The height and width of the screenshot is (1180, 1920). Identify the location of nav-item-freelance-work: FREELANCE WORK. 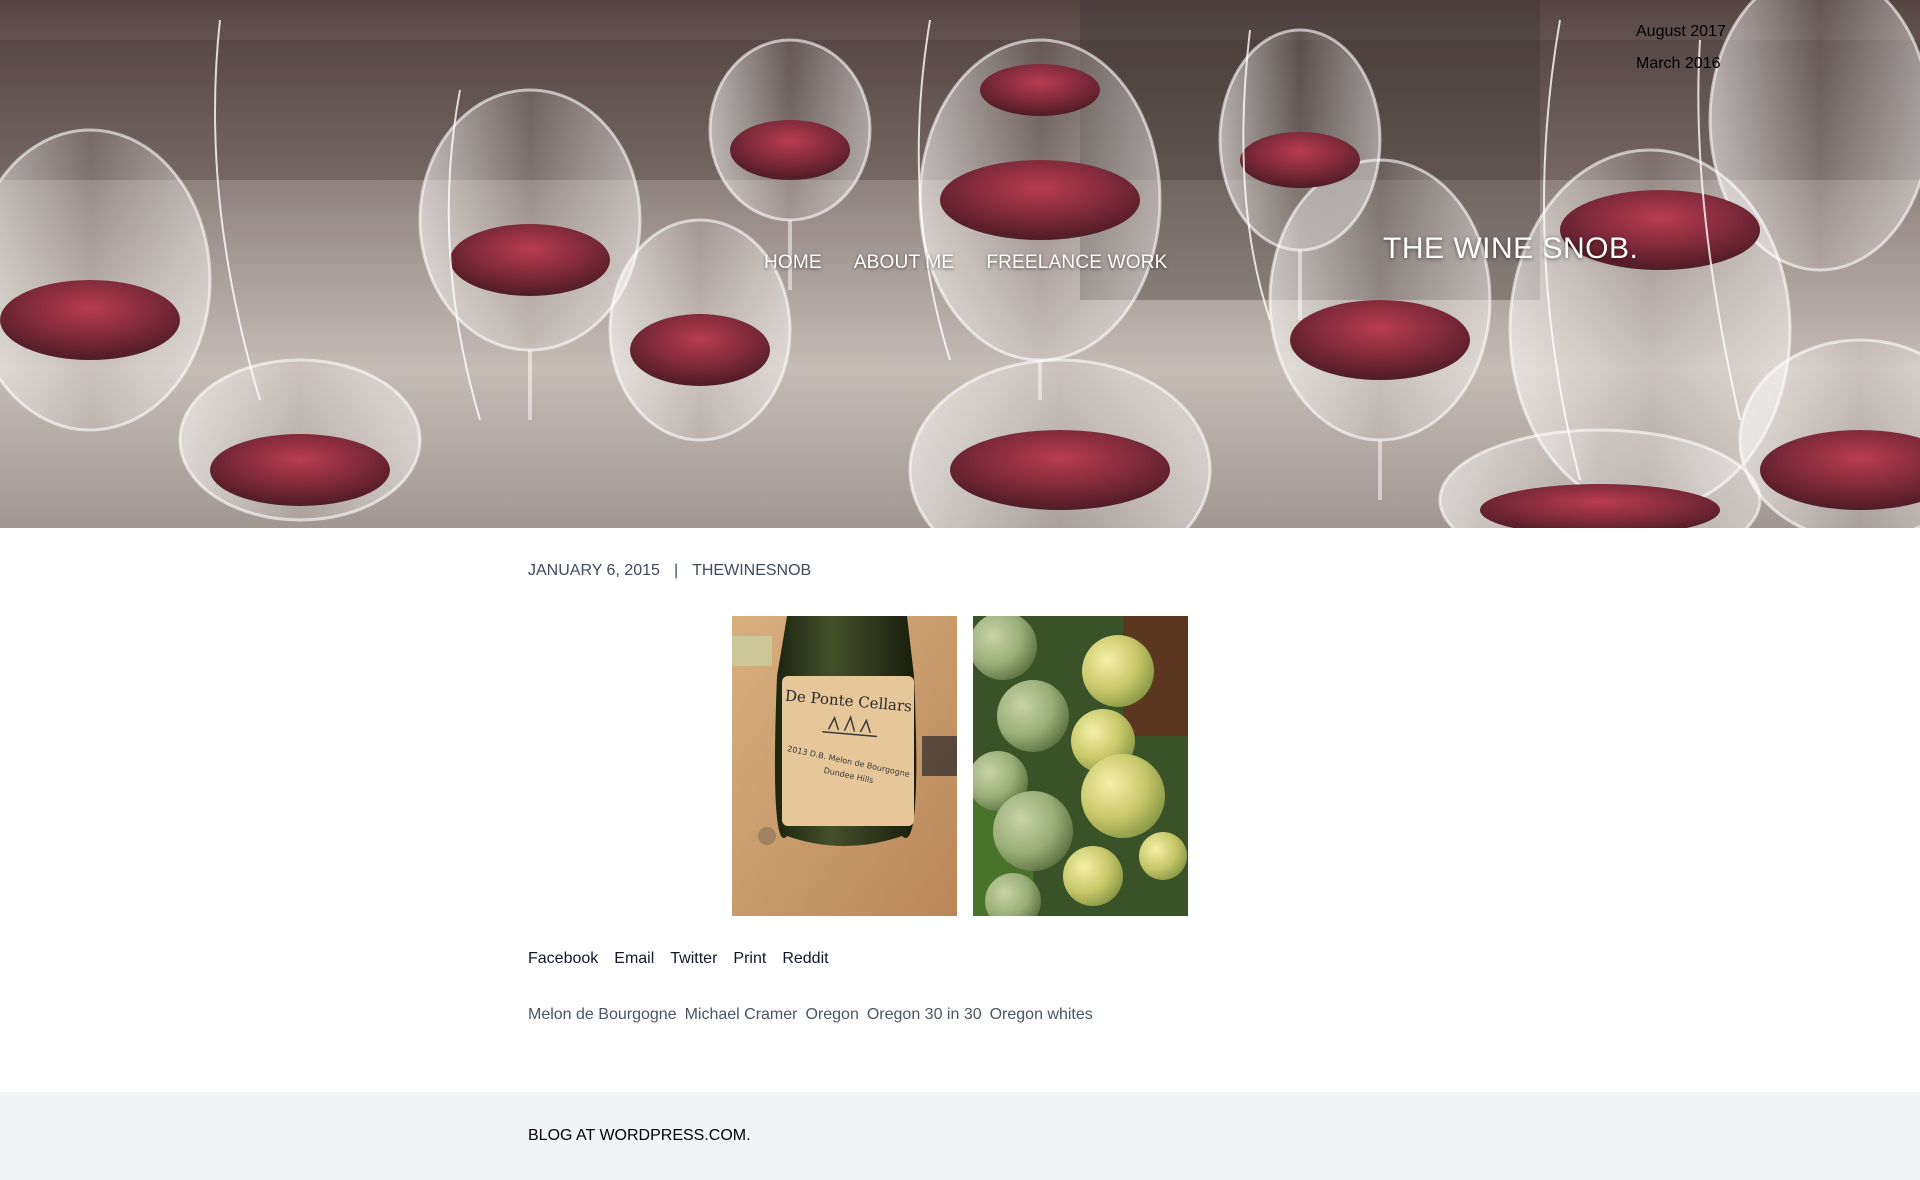
(1076, 263).